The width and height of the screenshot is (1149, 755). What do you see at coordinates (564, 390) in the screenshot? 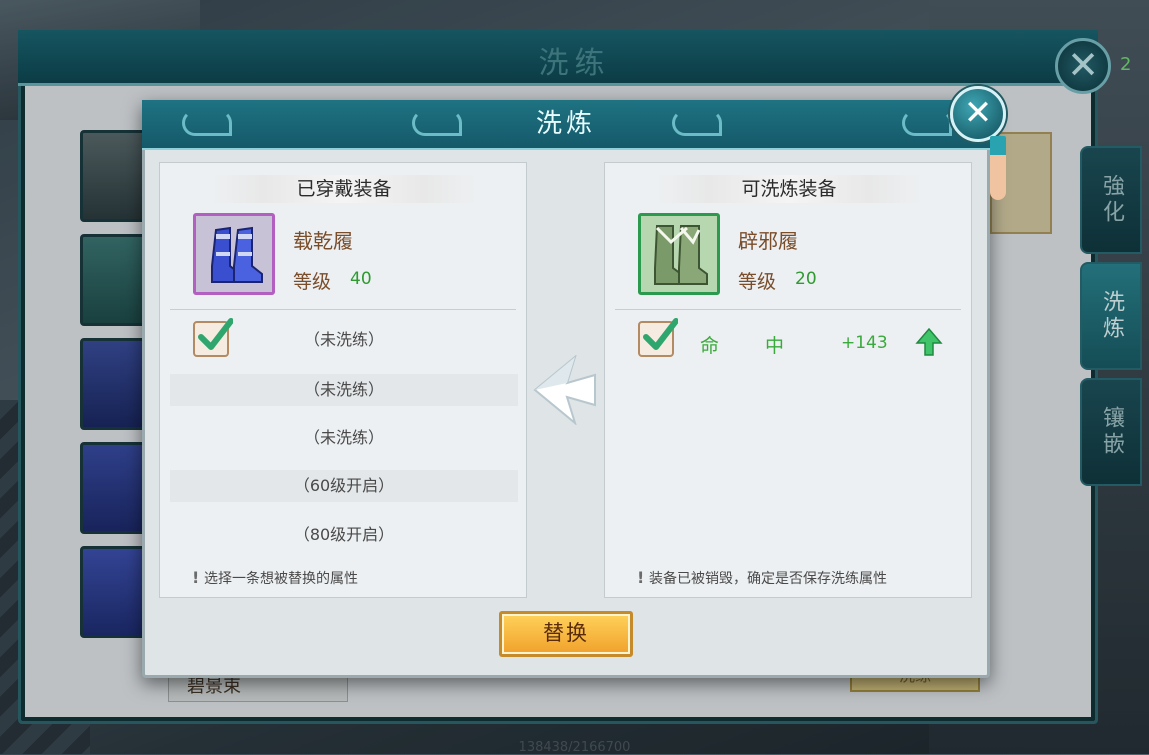
I see `transfer-arrow-icon` at bounding box center [564, 390].